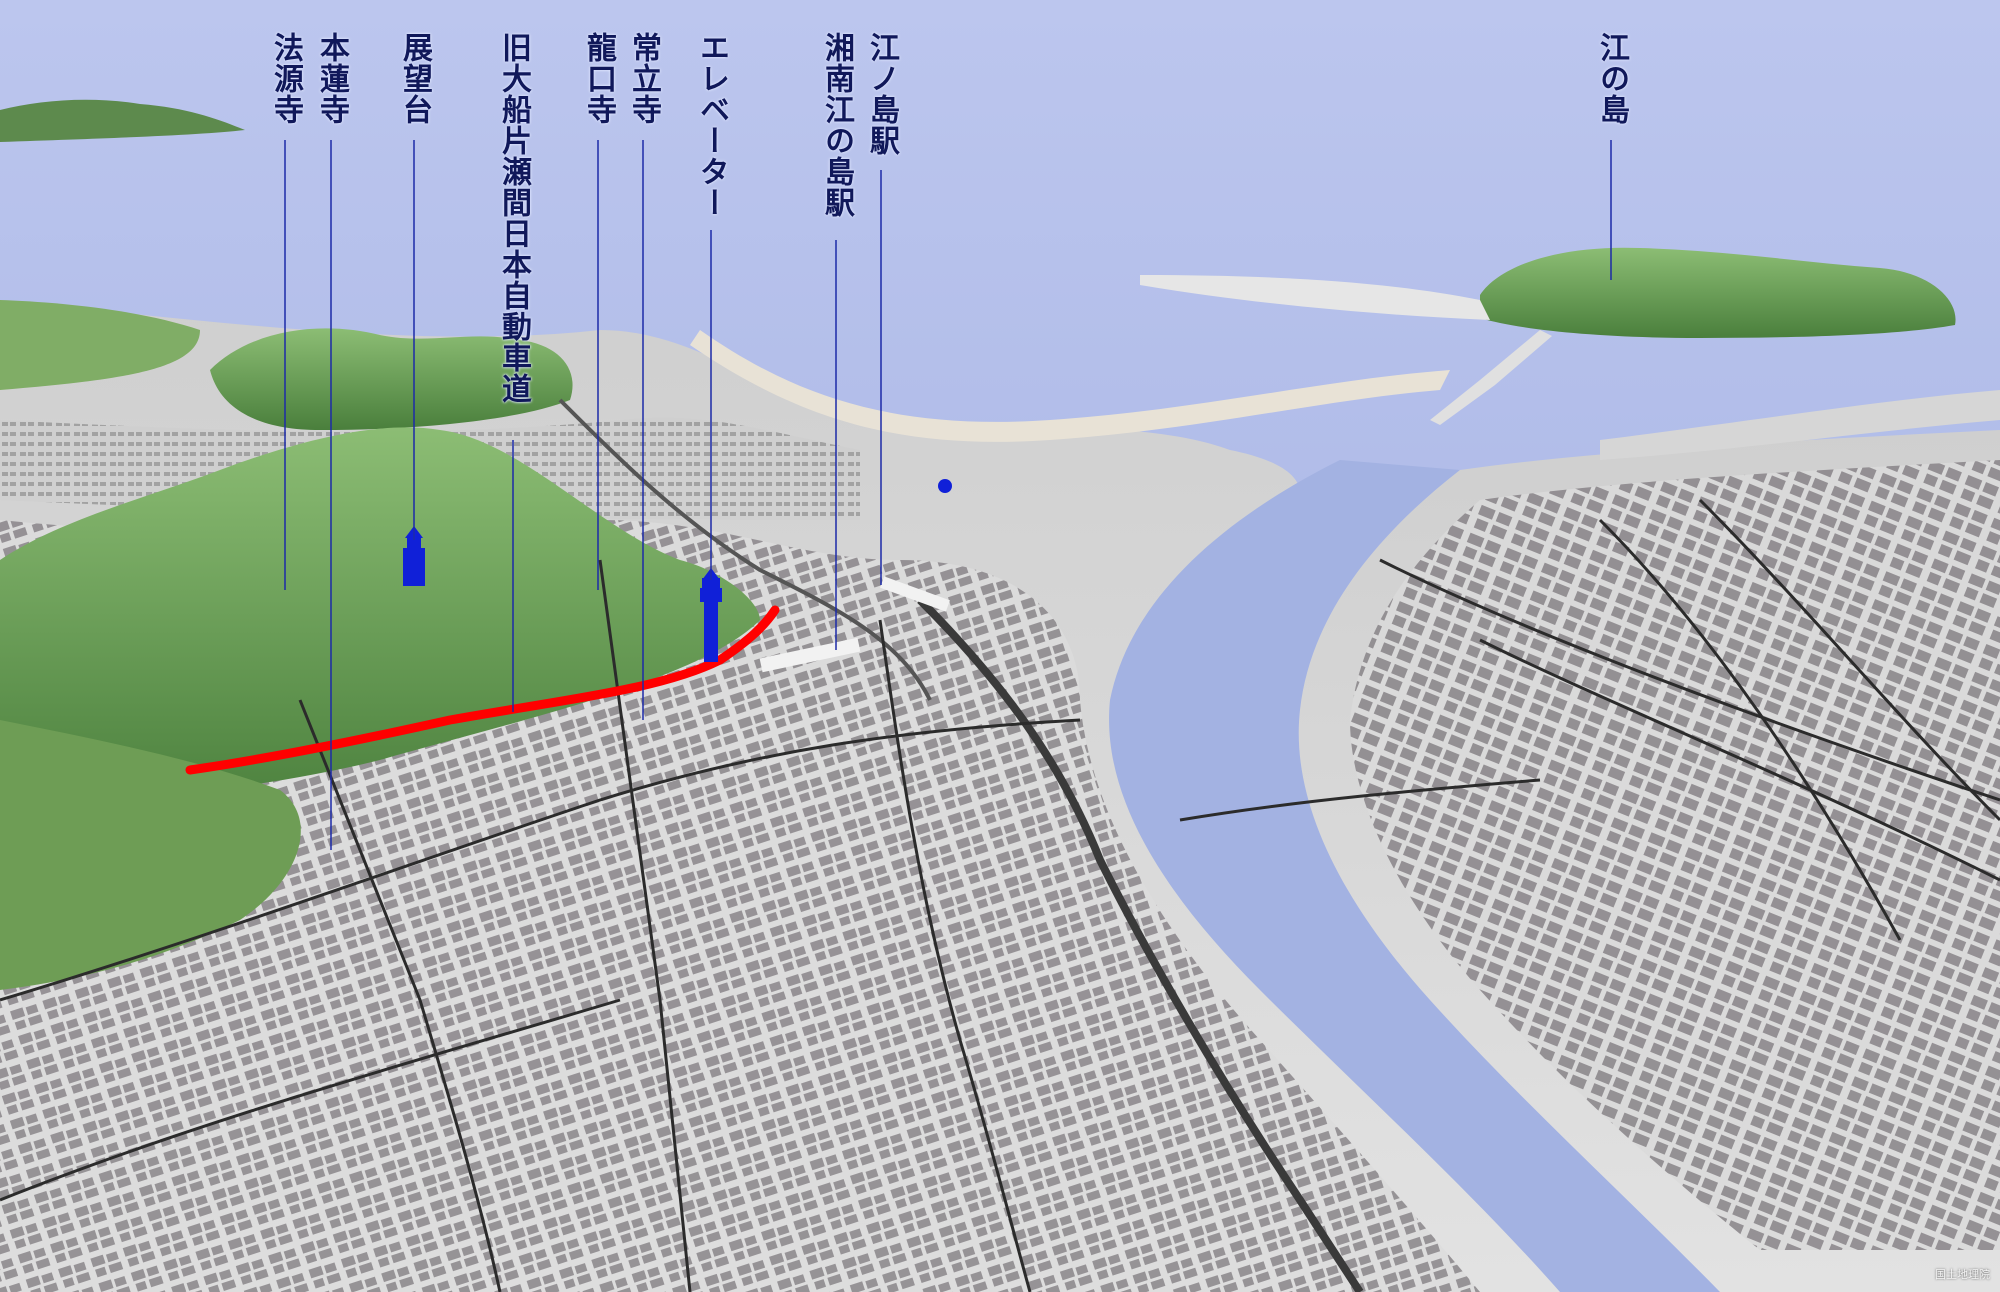 This screenshot has height=1292, width=2000. Describe the element at coordinates (414, 78) in the screenshot. I see `label-tenbodai: 展望台` at that location.